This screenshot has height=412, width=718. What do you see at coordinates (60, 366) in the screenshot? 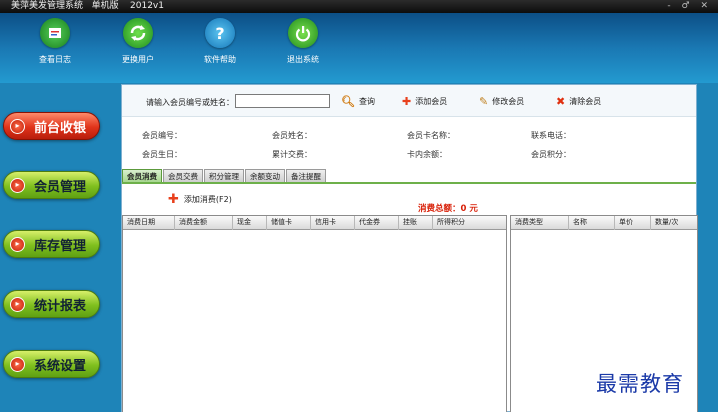
I see `nav-label: 系统设置` at bounding box center [60, 366].